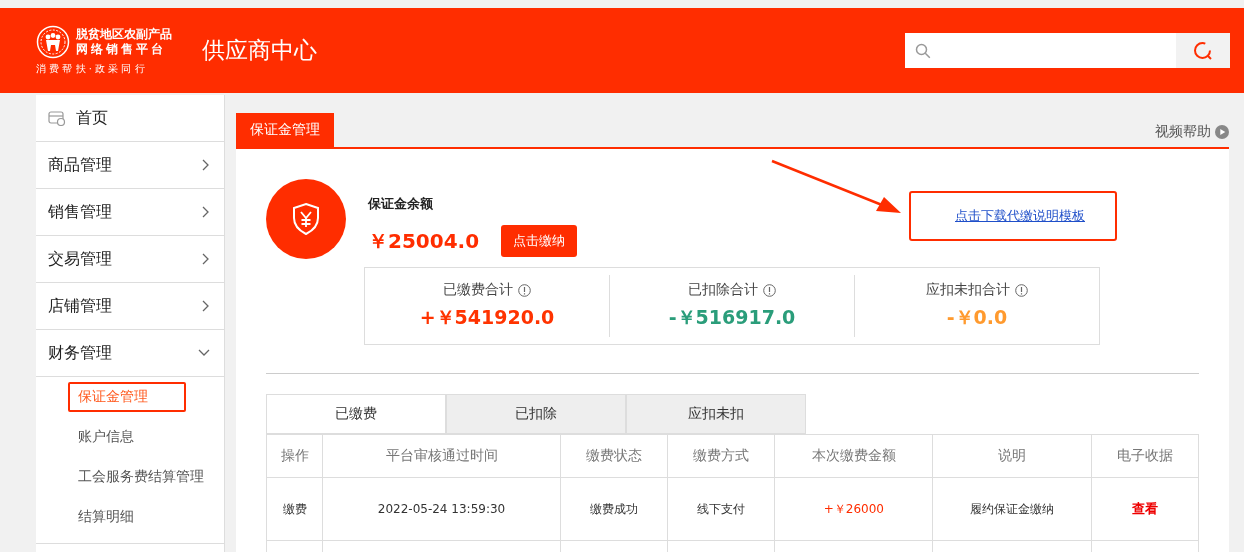 The image size is (1244, 552). I want to click on stat-value: -￥0.0, so click(977, 317).